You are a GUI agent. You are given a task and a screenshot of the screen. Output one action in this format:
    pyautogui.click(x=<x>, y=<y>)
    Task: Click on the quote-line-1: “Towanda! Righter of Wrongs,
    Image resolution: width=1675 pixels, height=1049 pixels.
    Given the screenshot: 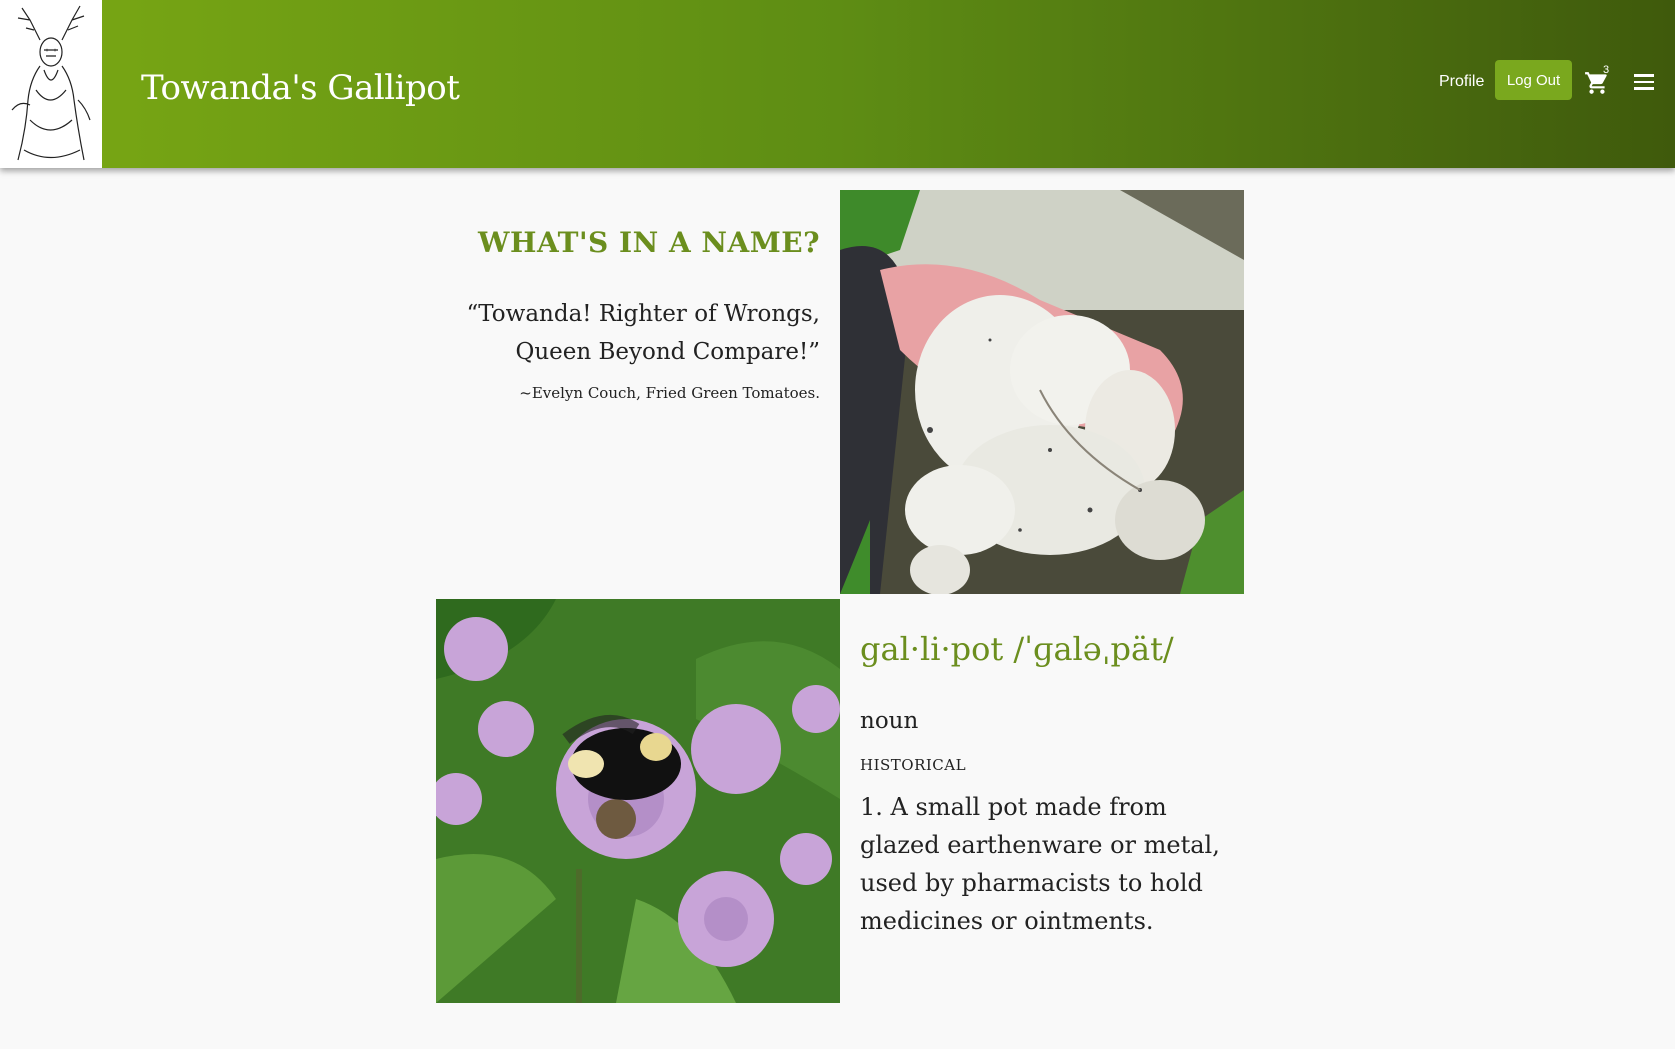 What is the action you would take?
    pyautogui.click(x=643, y=314)
    